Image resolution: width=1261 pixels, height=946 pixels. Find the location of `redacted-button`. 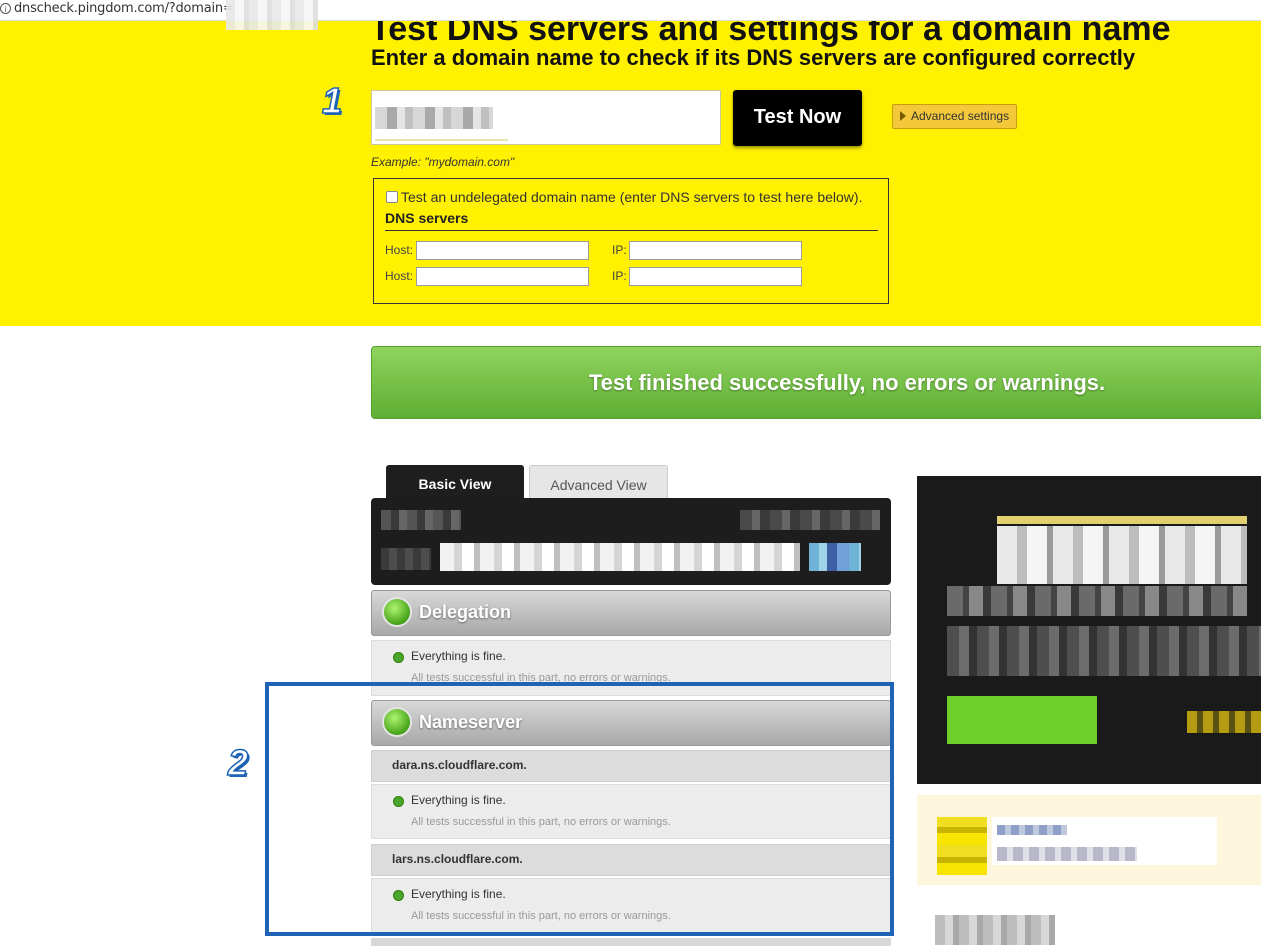

redacted-button is located at coordinates (1022, 720).